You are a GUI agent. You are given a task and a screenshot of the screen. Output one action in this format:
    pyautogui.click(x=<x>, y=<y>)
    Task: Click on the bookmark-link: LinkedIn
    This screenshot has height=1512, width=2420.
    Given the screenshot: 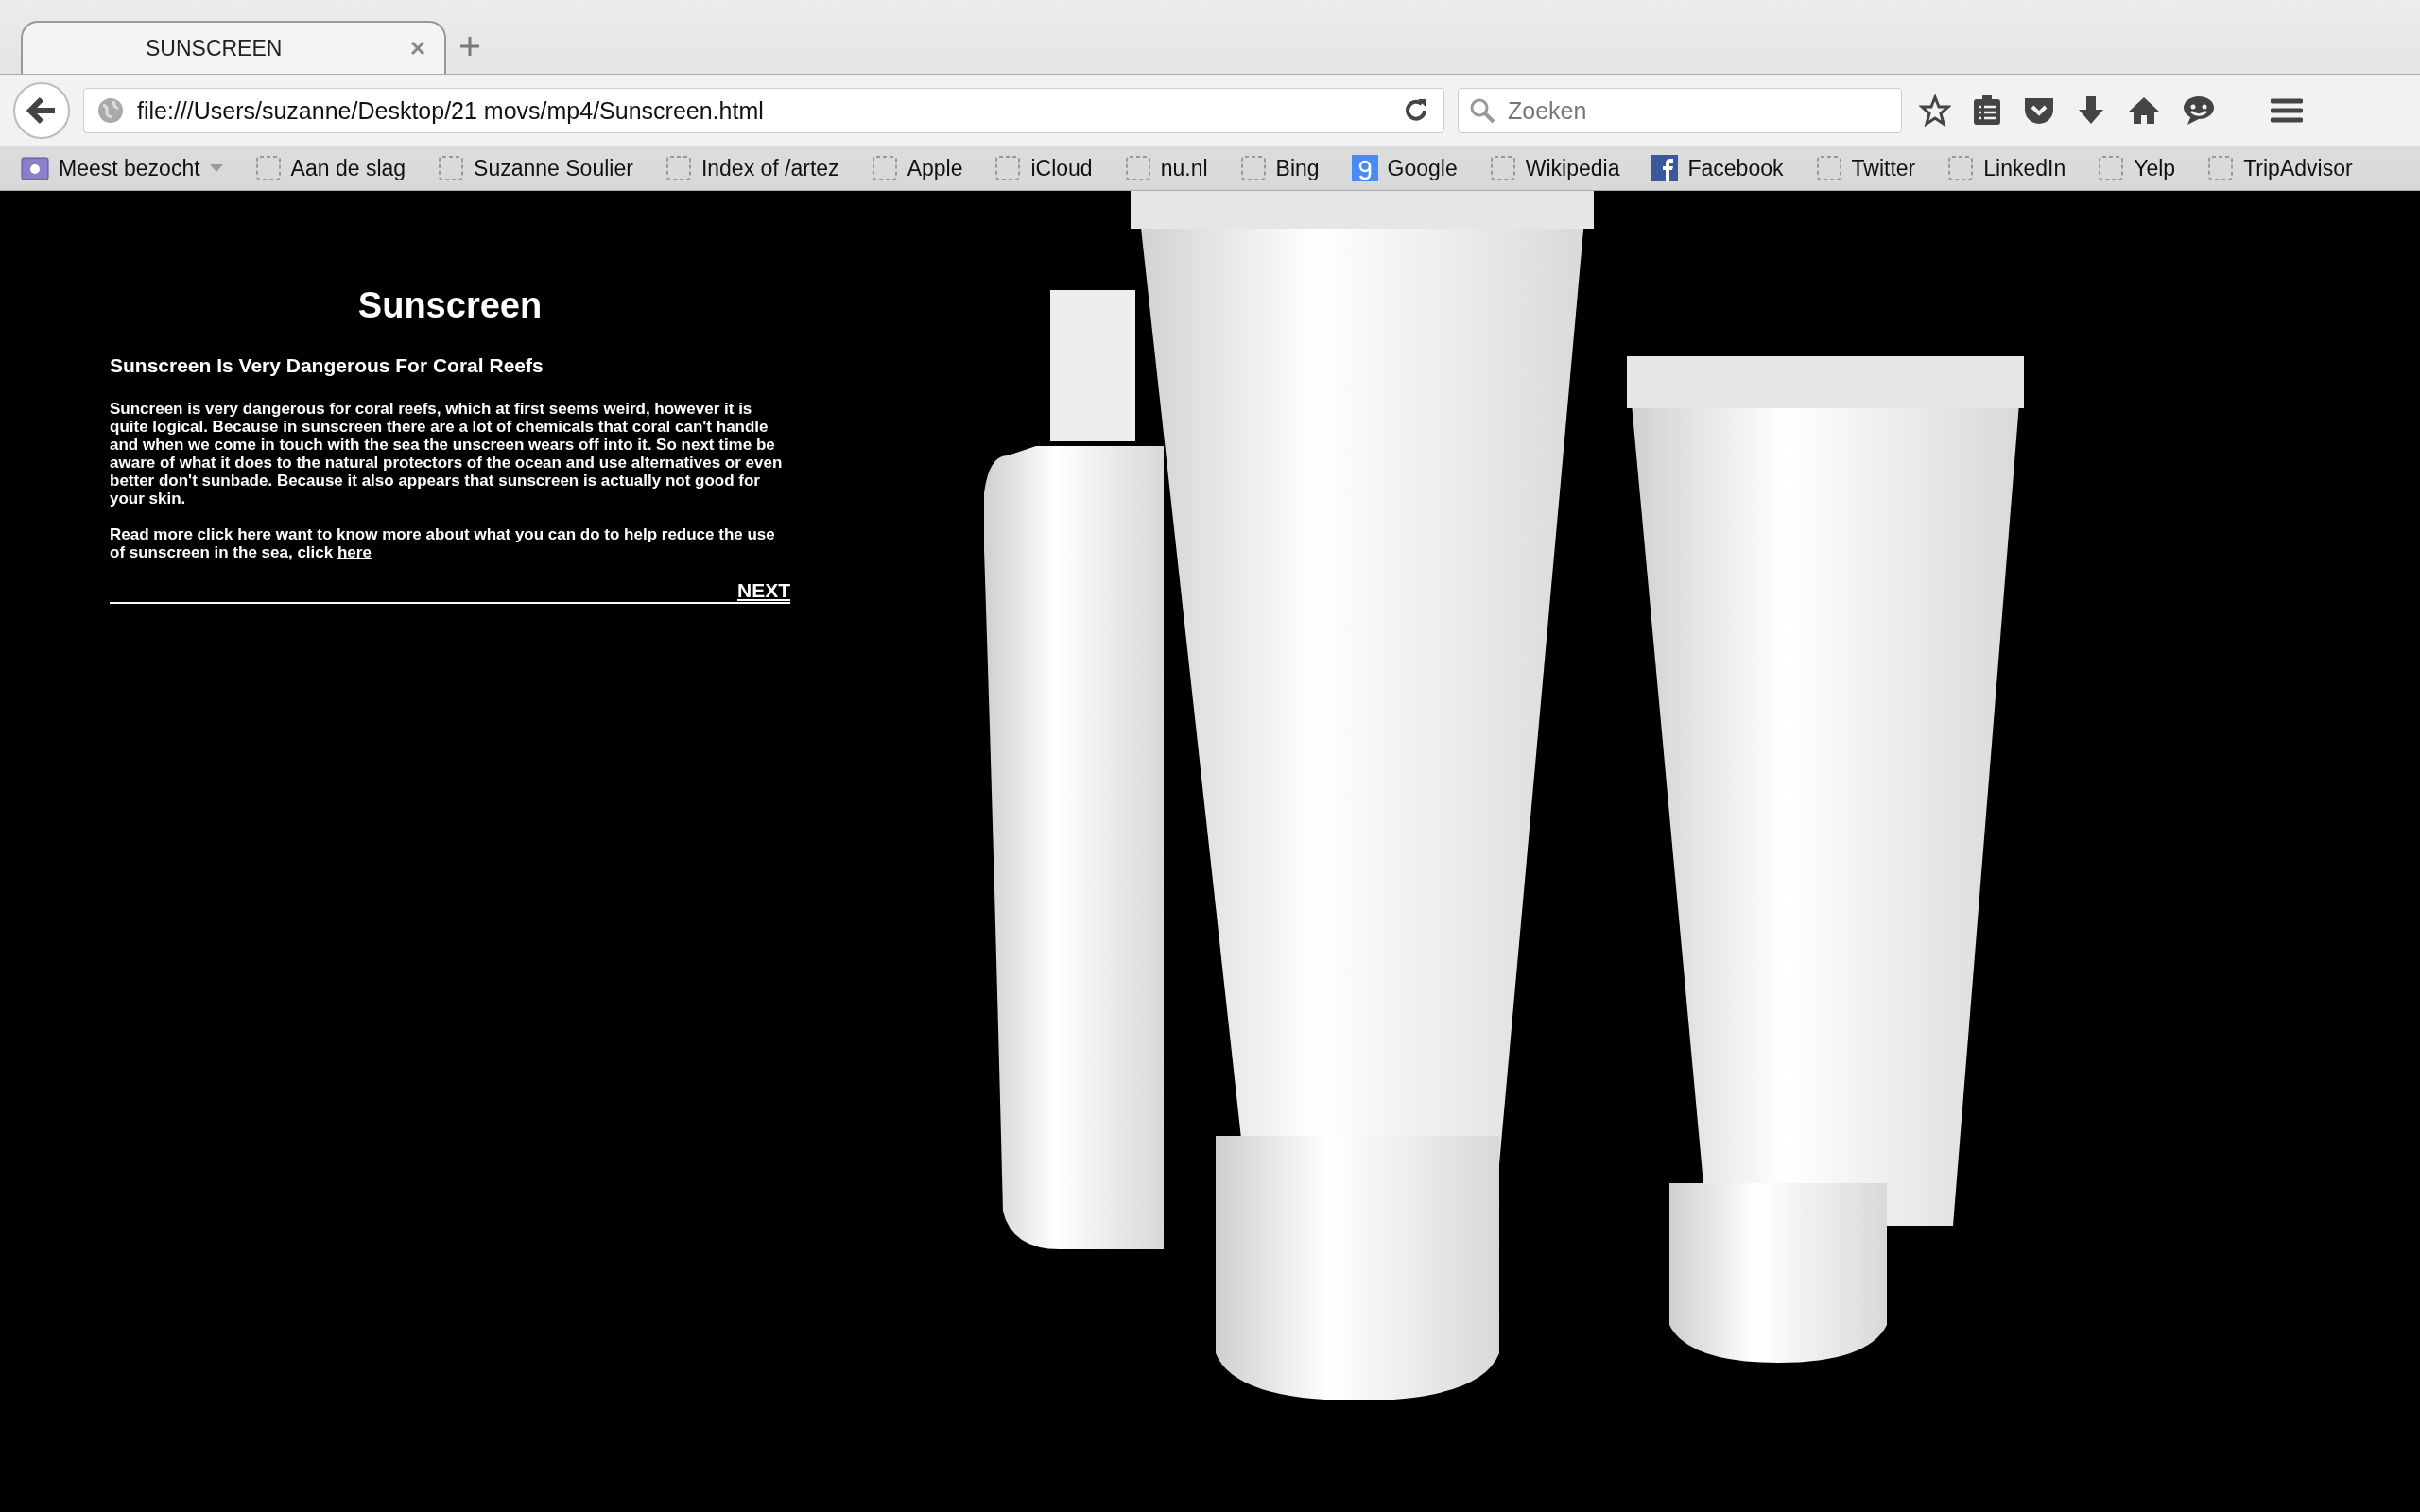 What is the action you would take?
    pyautogui.click(x=2007, y=168)
    